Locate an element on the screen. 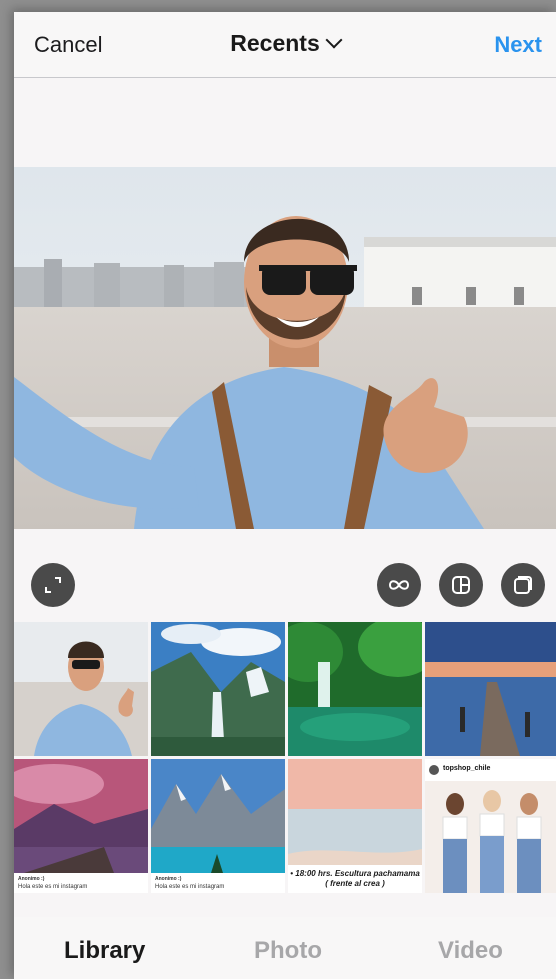 The width and height of the screenshot is (556, 979). tab-photo: Photo is located at coordinates (288, 951).